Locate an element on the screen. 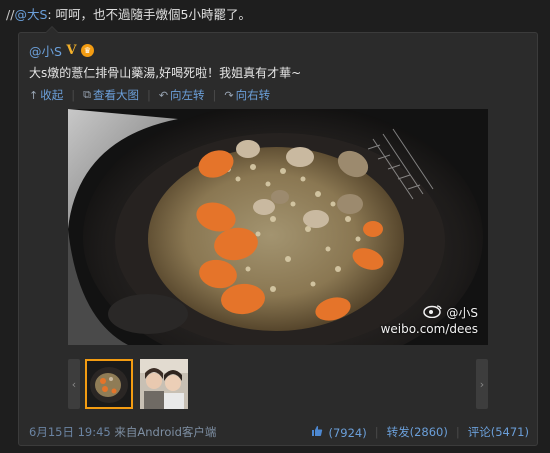 The height and width of the screenshot is (453, 550). chevron-left-icon: ‹ is located at coordinates (74, 384).